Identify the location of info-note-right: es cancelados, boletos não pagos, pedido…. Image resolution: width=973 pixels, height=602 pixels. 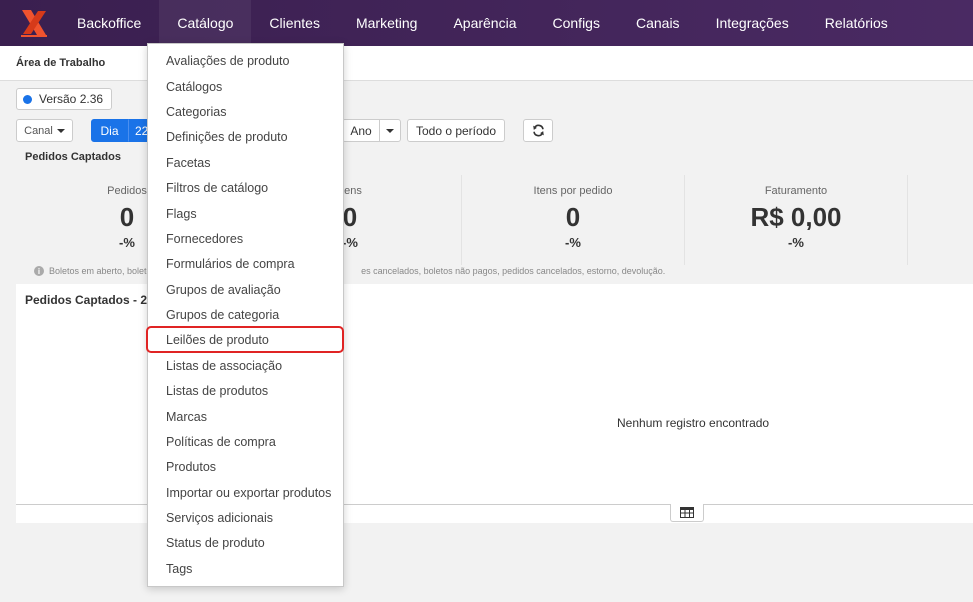
(513, 271).